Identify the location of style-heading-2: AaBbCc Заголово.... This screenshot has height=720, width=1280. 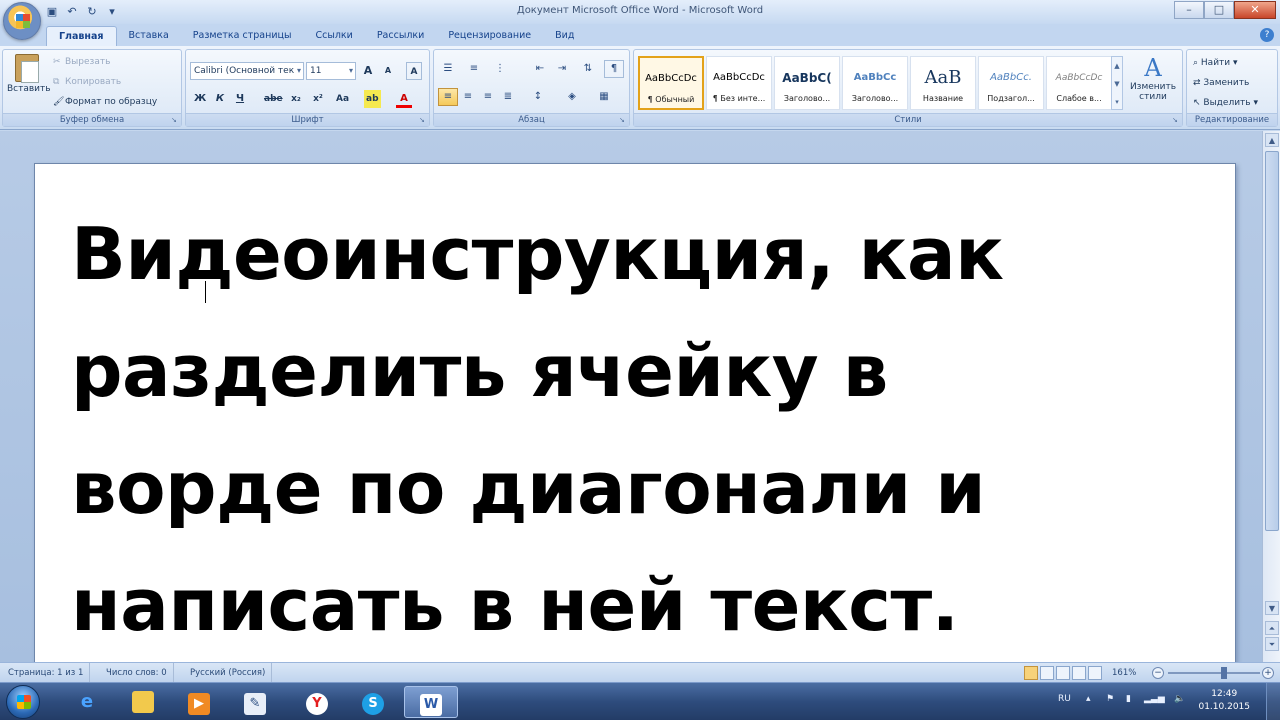
(875, 83).